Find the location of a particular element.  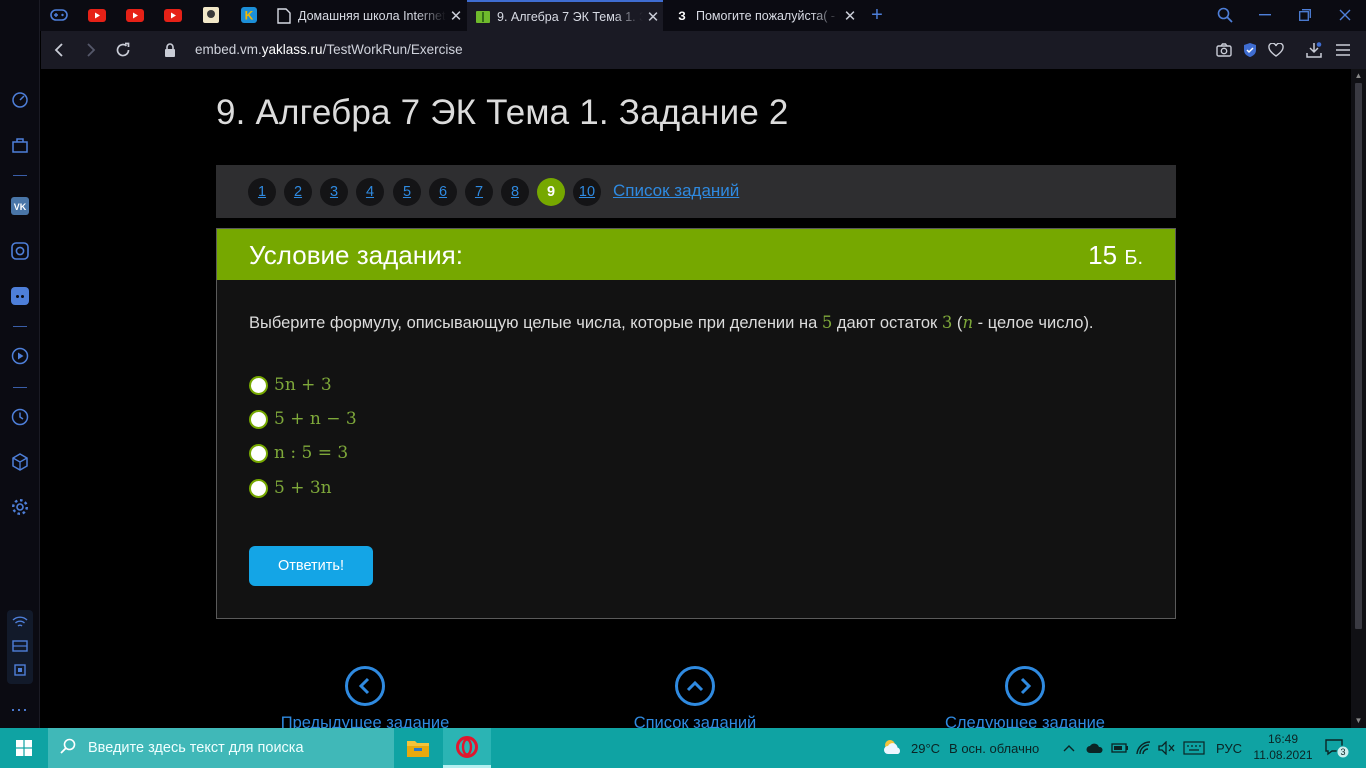

url-field: embed.vm.yaklass.ru/TestWorkRun/Exercise is located at coordinates (329, 49).